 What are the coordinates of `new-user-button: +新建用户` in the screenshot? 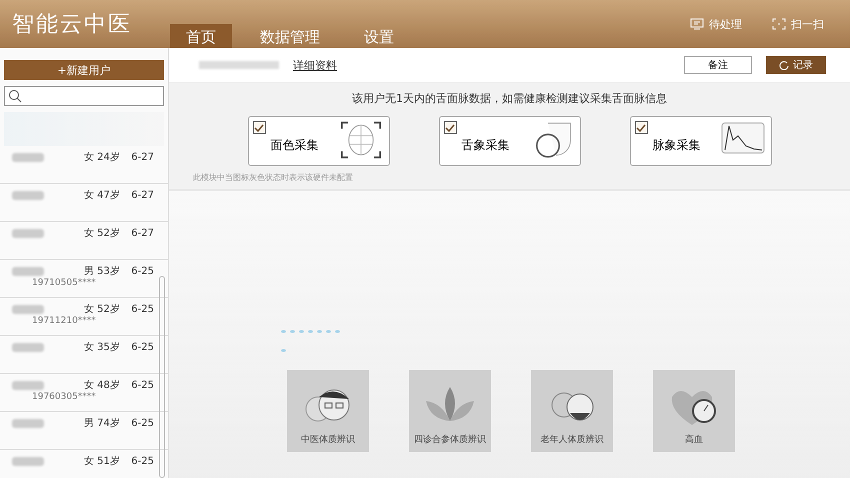 It's located at (84, 70).